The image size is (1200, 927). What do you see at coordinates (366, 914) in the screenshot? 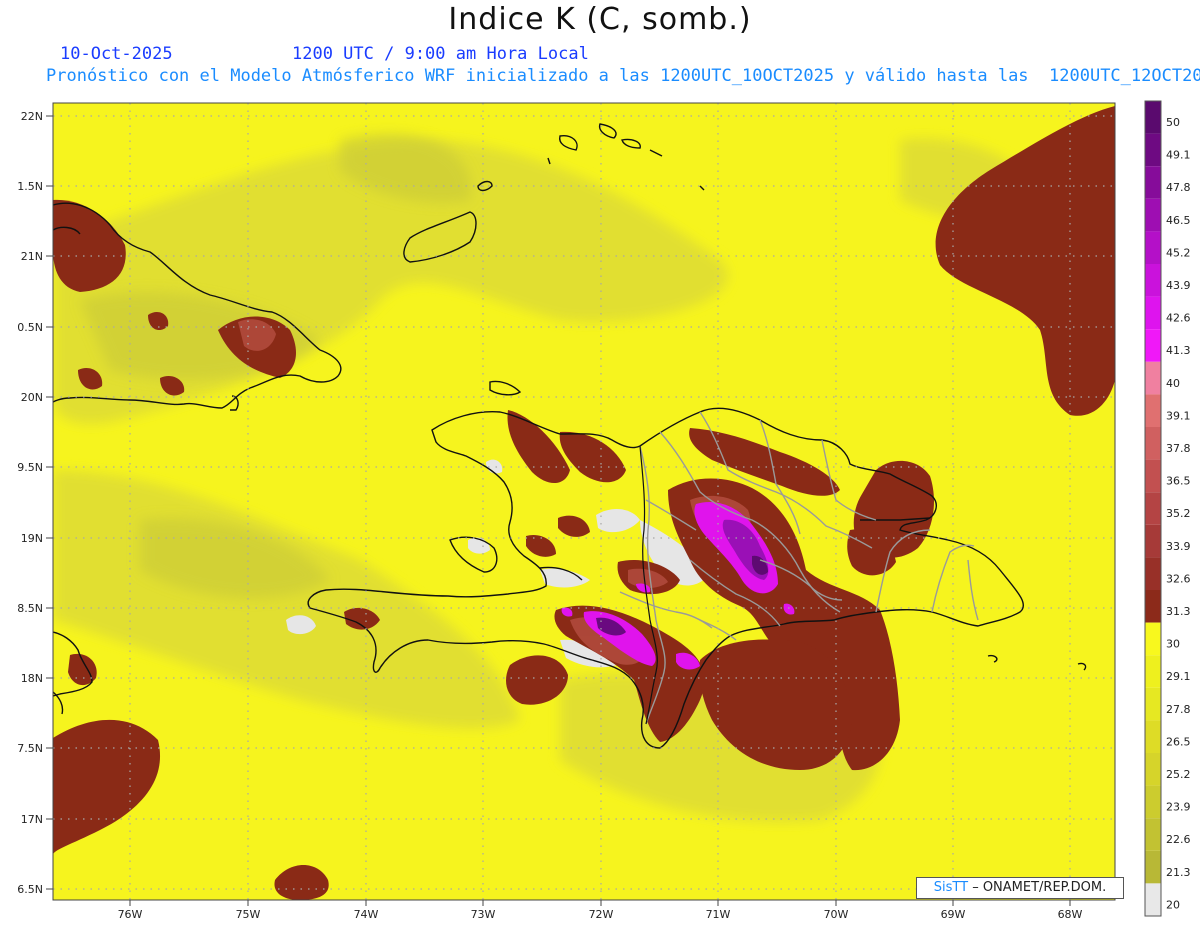
I see `lon-label: 74W` at bounding box center [366, 914].